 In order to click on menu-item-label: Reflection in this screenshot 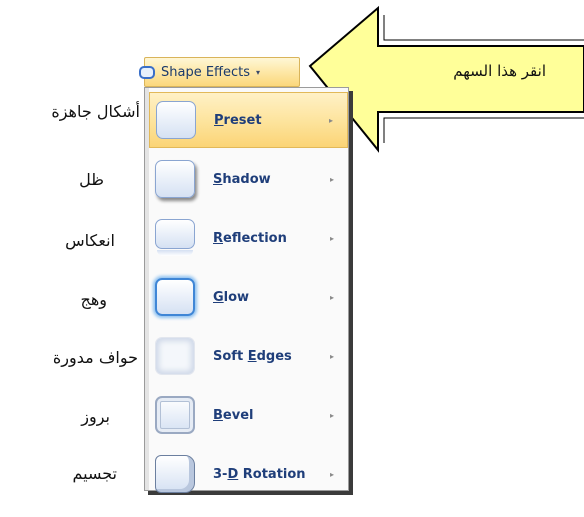, I will do `click(250, 238)`.